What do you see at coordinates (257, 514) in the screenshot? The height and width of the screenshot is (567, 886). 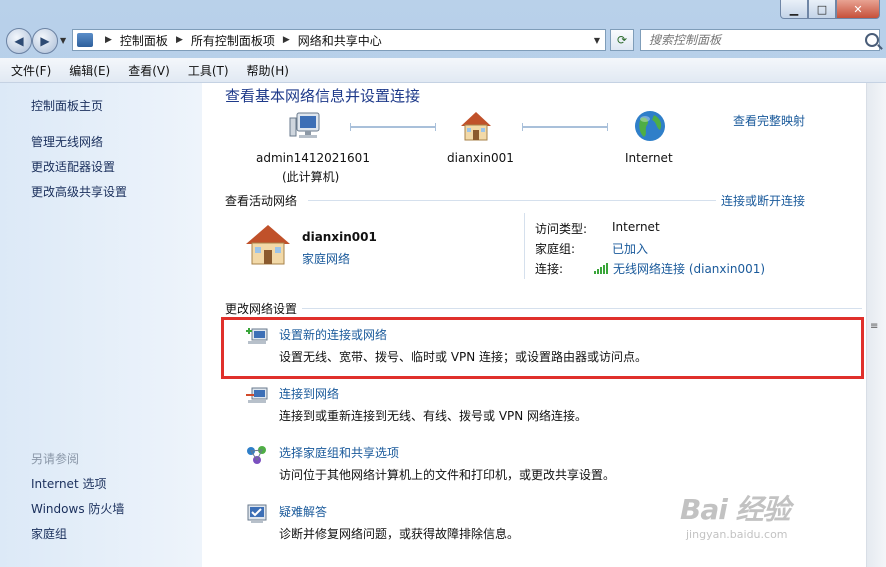 I see `troubleshoot-icon` at bounding box center [257, 514].